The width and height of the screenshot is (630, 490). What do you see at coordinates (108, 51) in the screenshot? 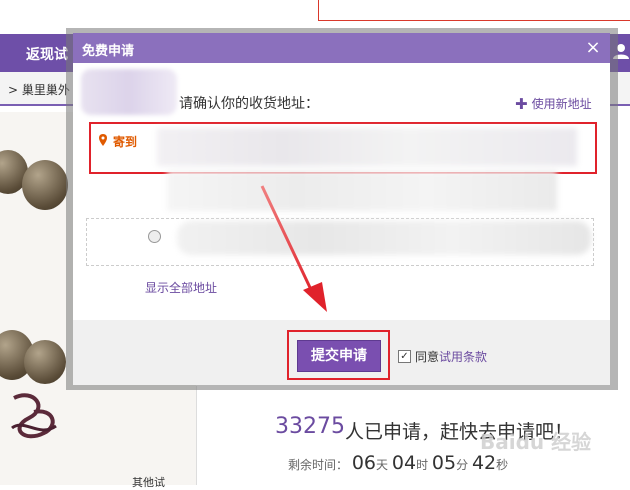
I see `dialog-title: 免费申请` at bounding box center [108, 51].